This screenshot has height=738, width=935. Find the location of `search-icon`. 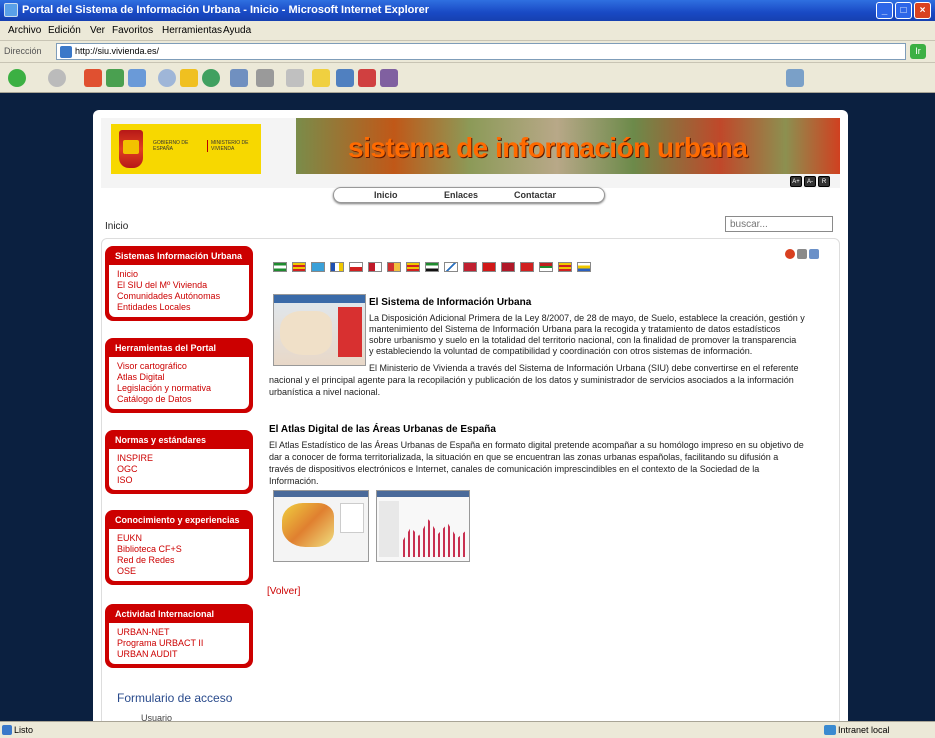

search-icon is located at coordinates (167, 78).